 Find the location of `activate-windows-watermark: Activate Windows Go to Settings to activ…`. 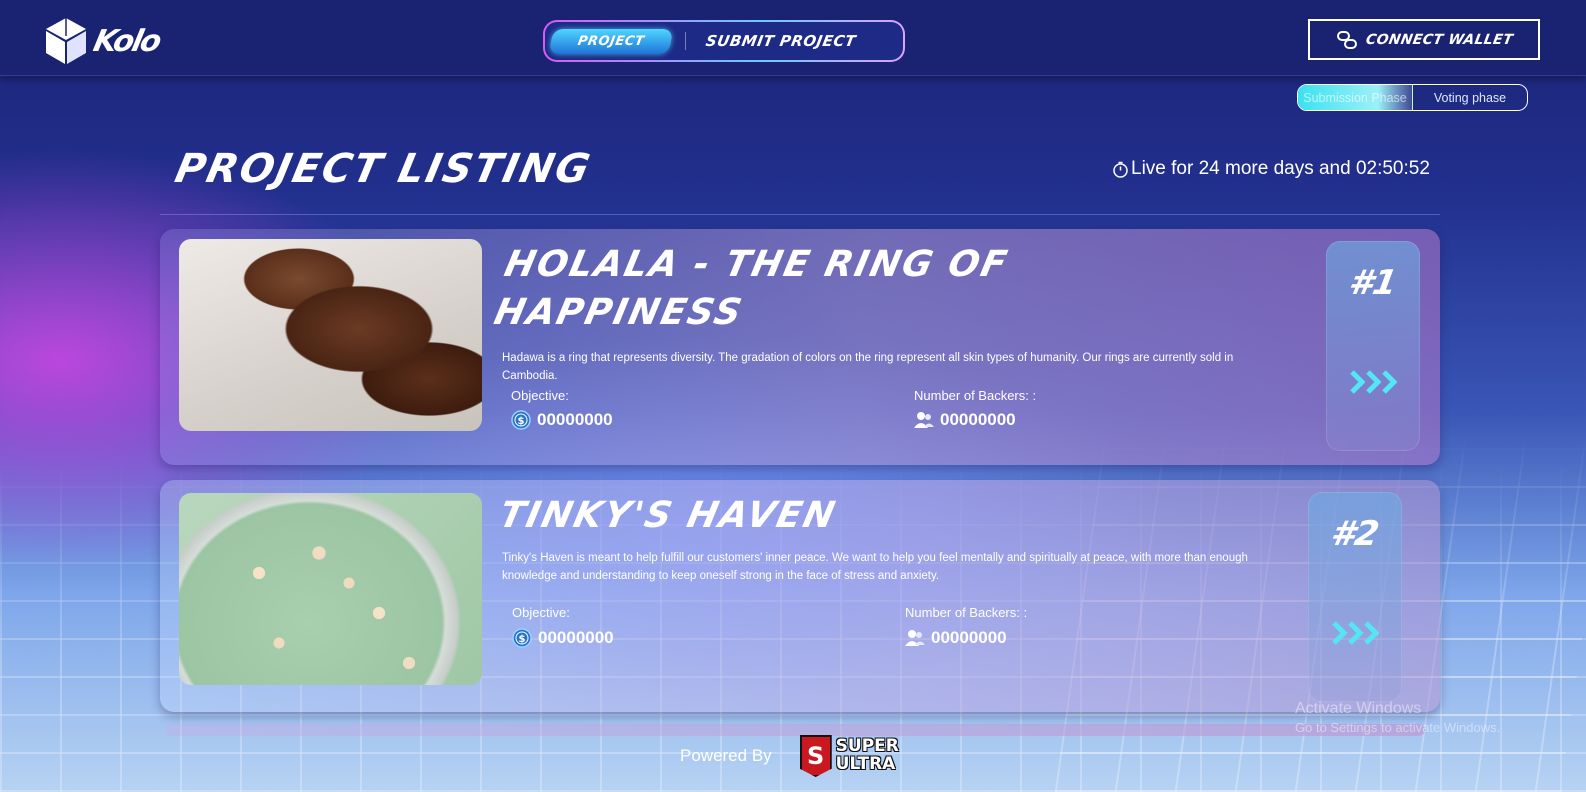

activate-windows-watermark: Activate Windows Go to Settings to activ… is located at coordinates (1398, 717).